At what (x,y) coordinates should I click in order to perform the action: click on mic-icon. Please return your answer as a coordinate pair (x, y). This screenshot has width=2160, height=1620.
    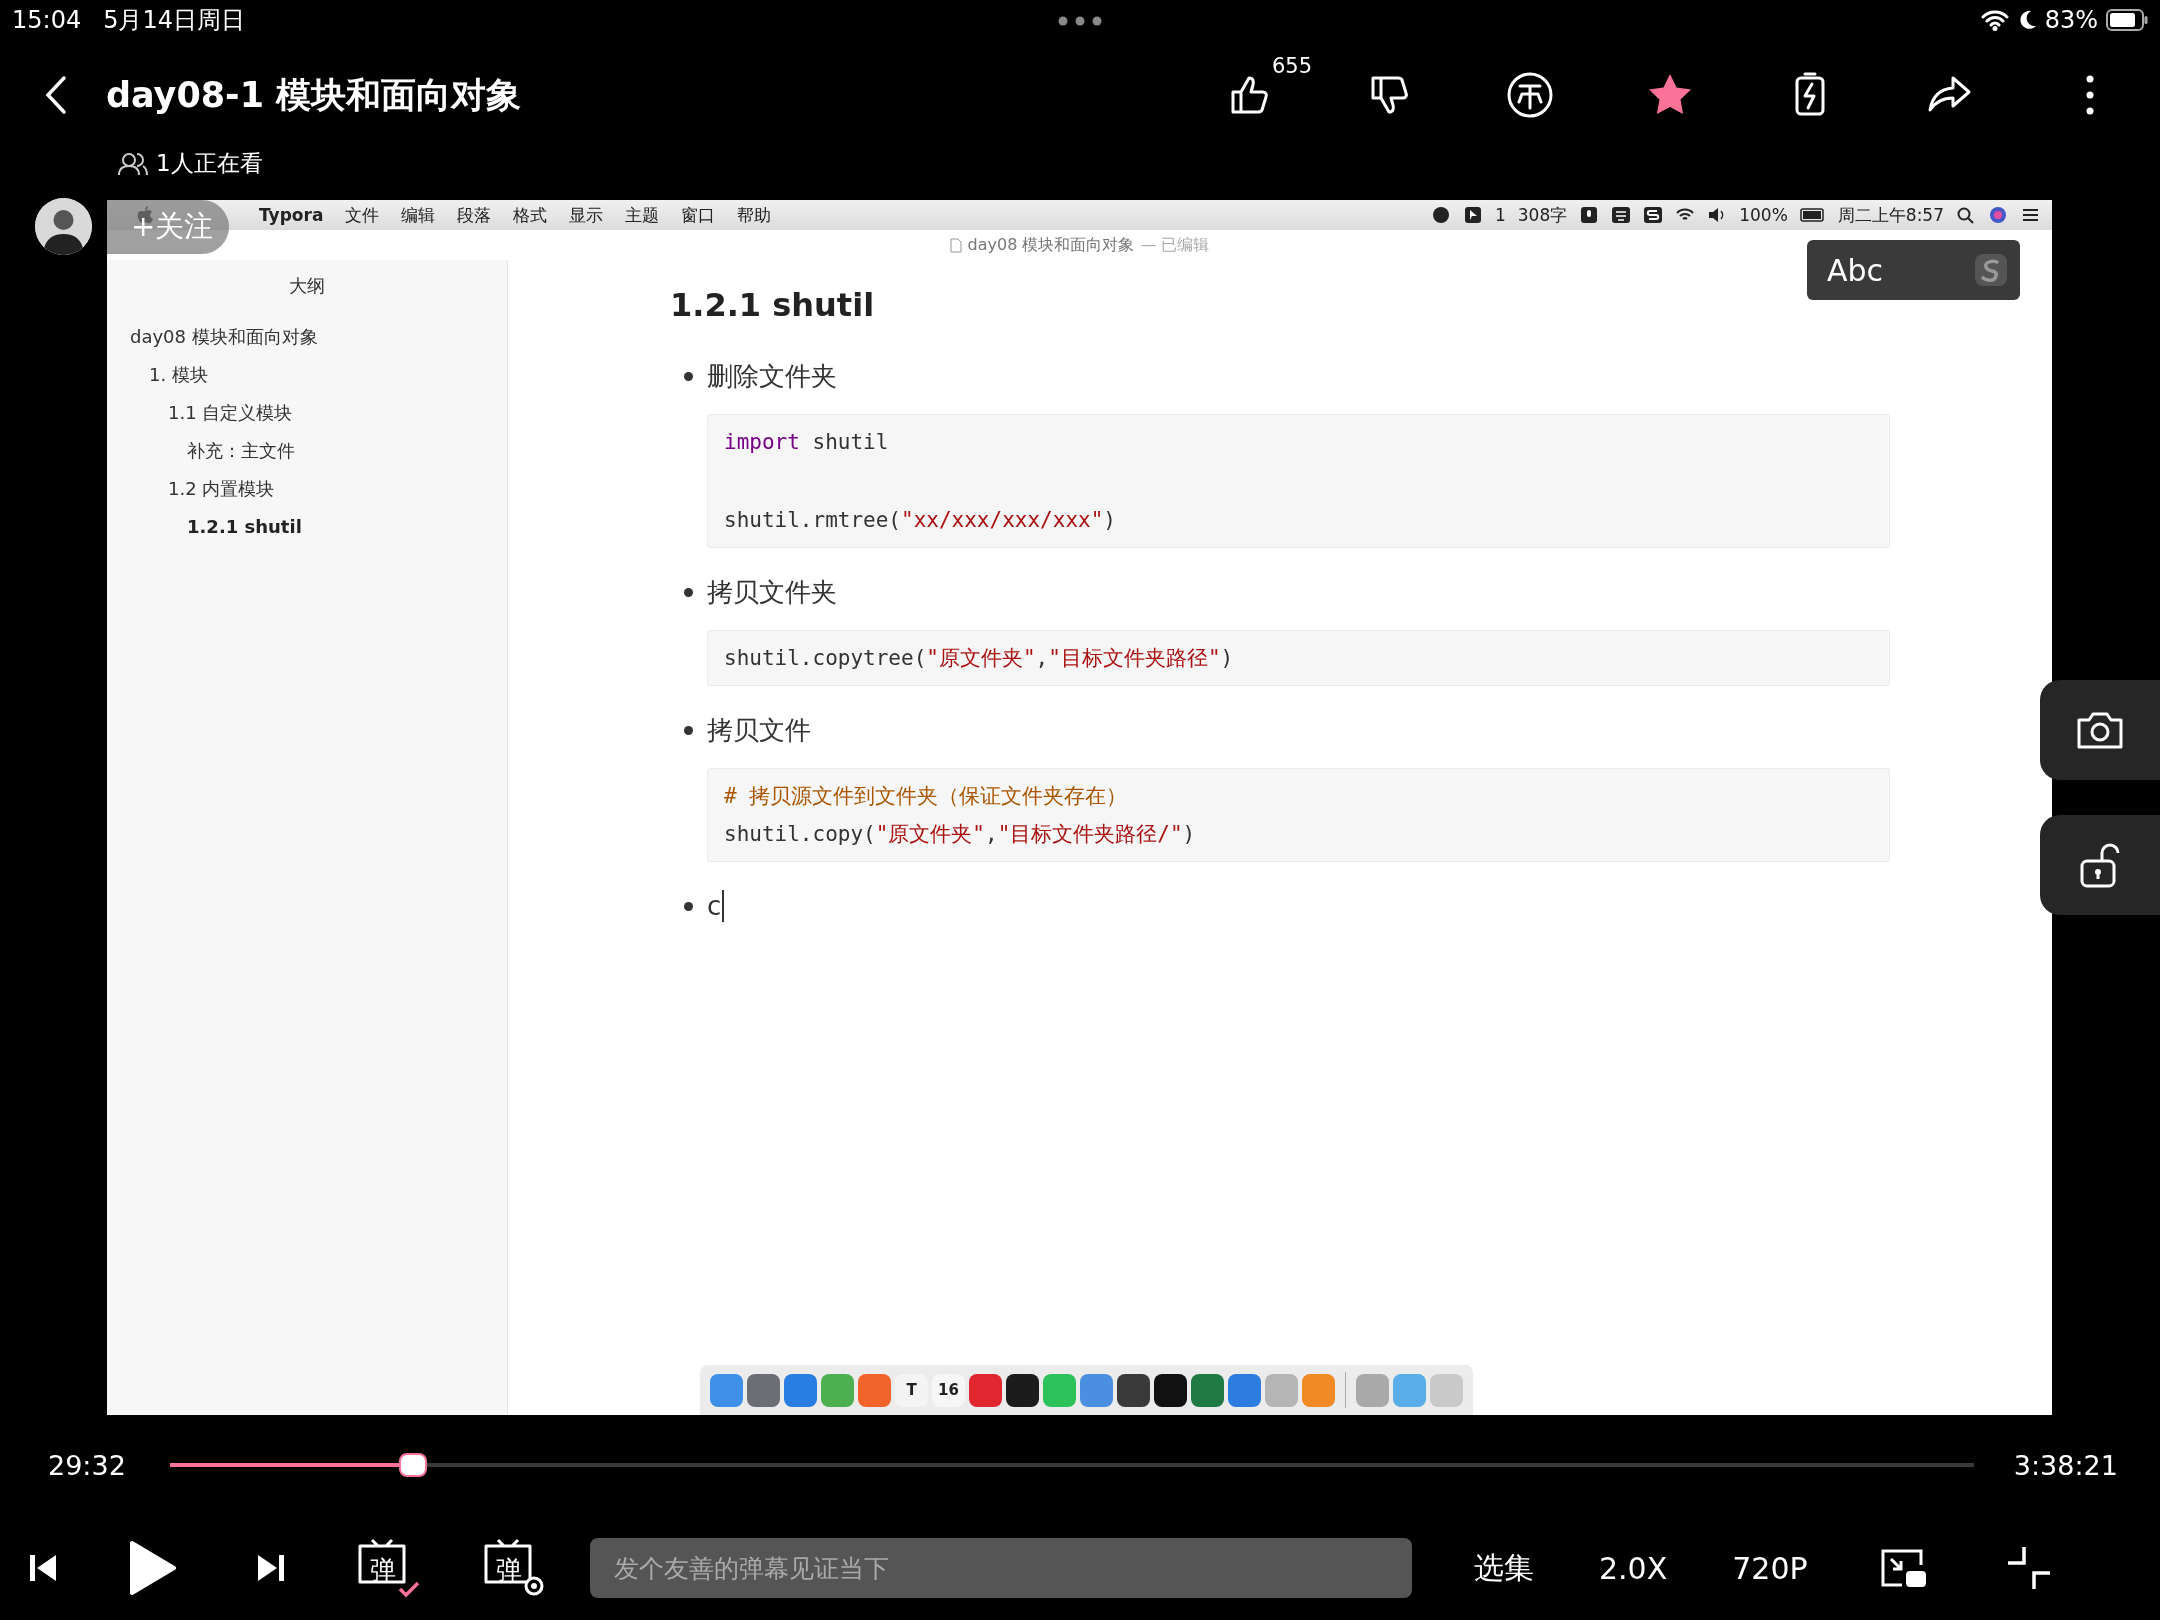
    Looking at the image, I should click on (1589, 215).